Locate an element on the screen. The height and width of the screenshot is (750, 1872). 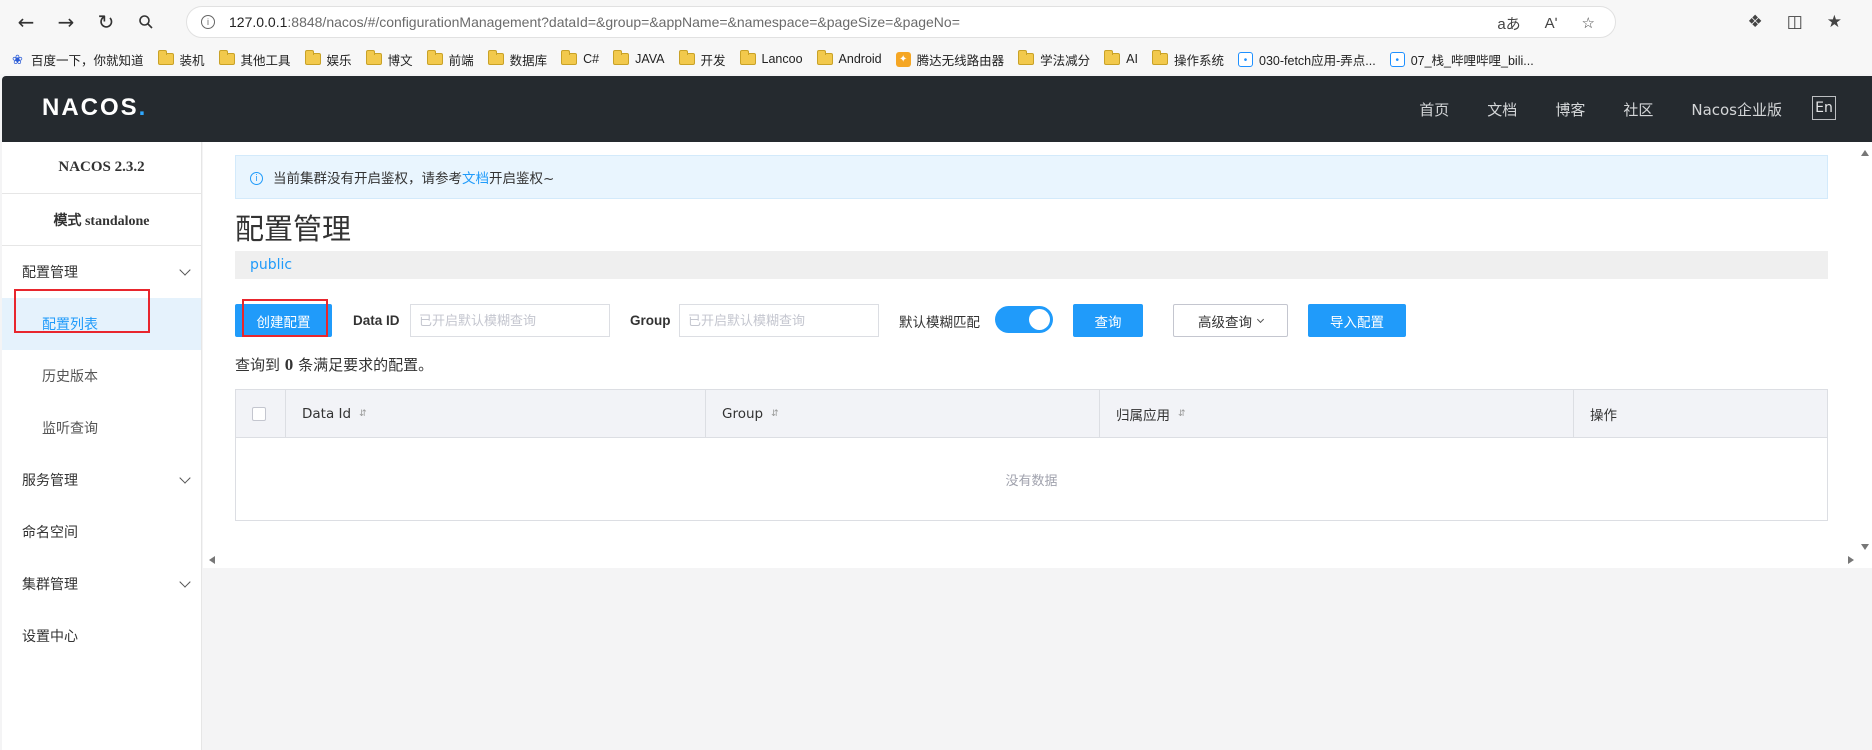
column-label: 操作 is located at coordinates (1603, 415).